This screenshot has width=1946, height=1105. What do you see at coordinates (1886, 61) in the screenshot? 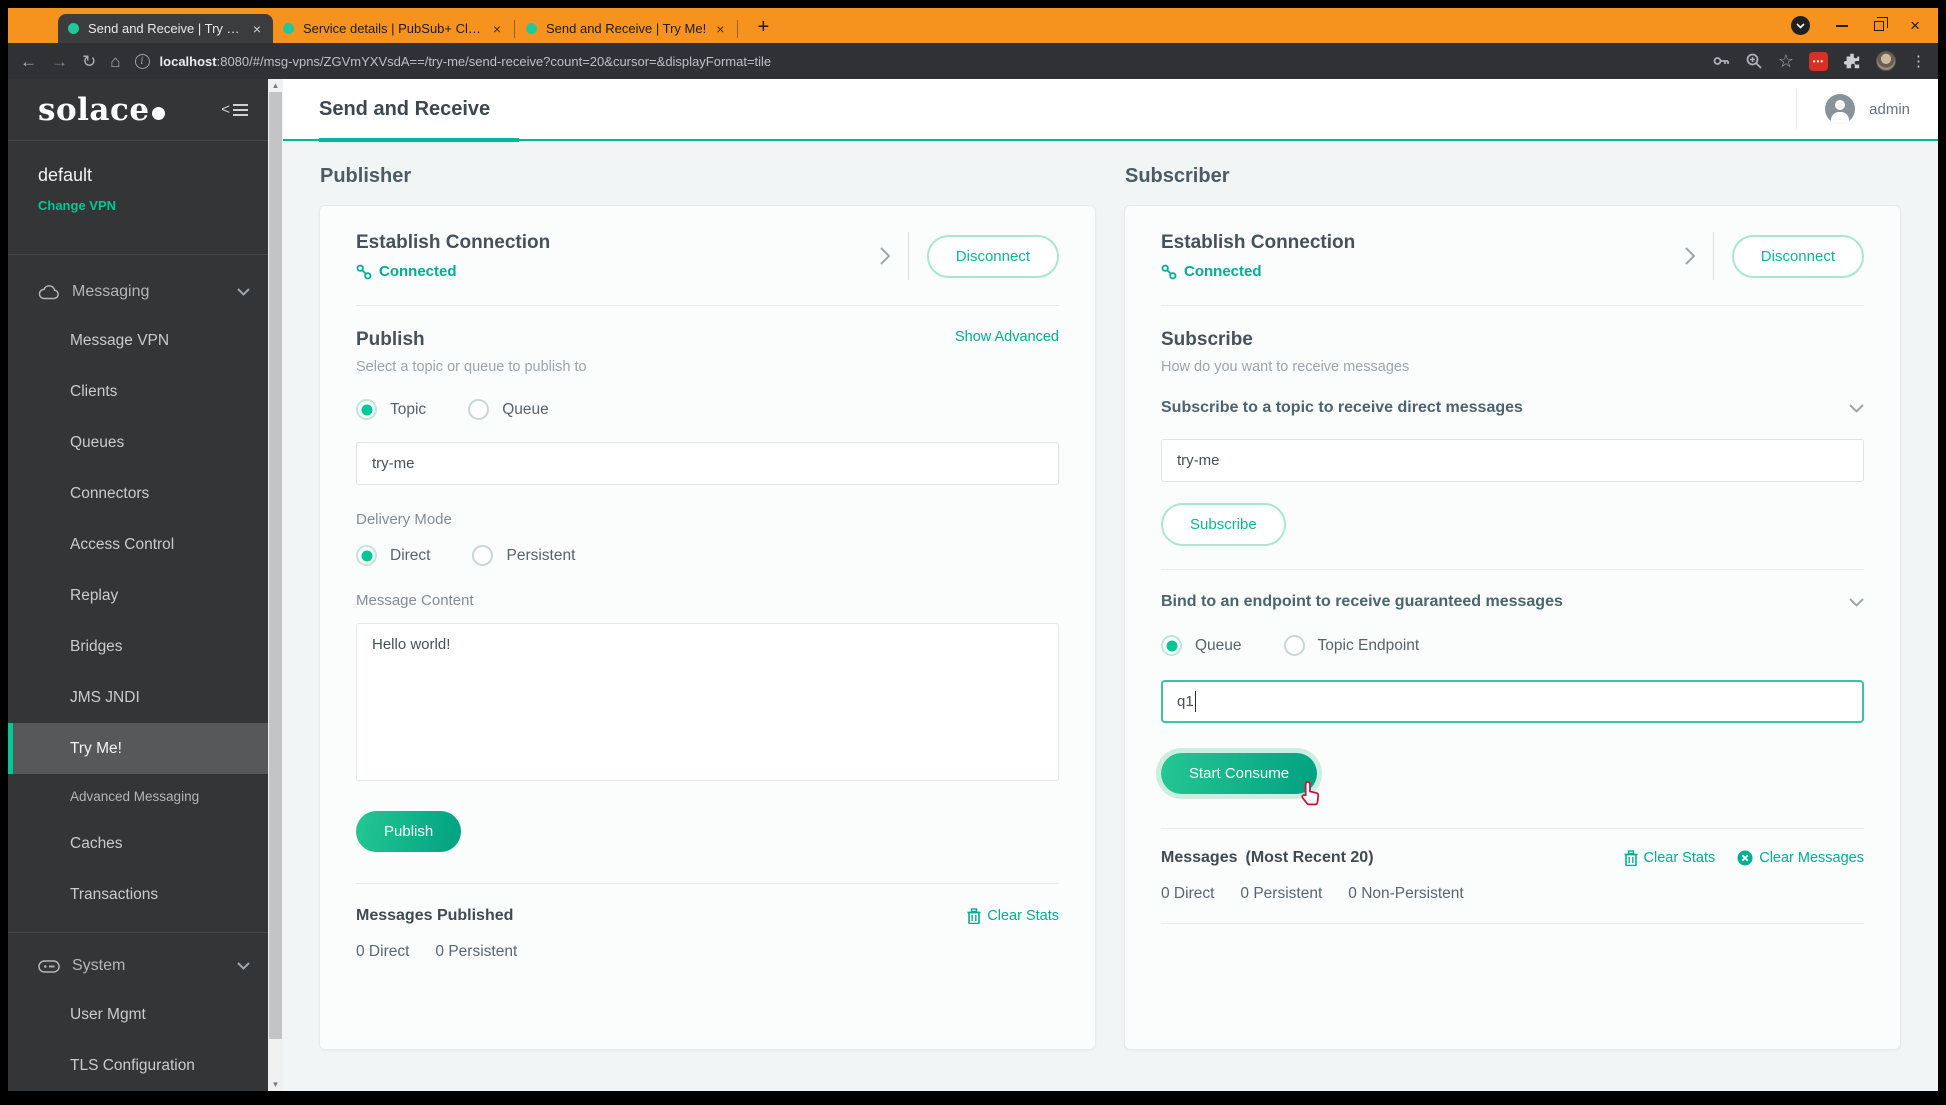
I see `profile-avatar` at bounding box center [1886, 61].